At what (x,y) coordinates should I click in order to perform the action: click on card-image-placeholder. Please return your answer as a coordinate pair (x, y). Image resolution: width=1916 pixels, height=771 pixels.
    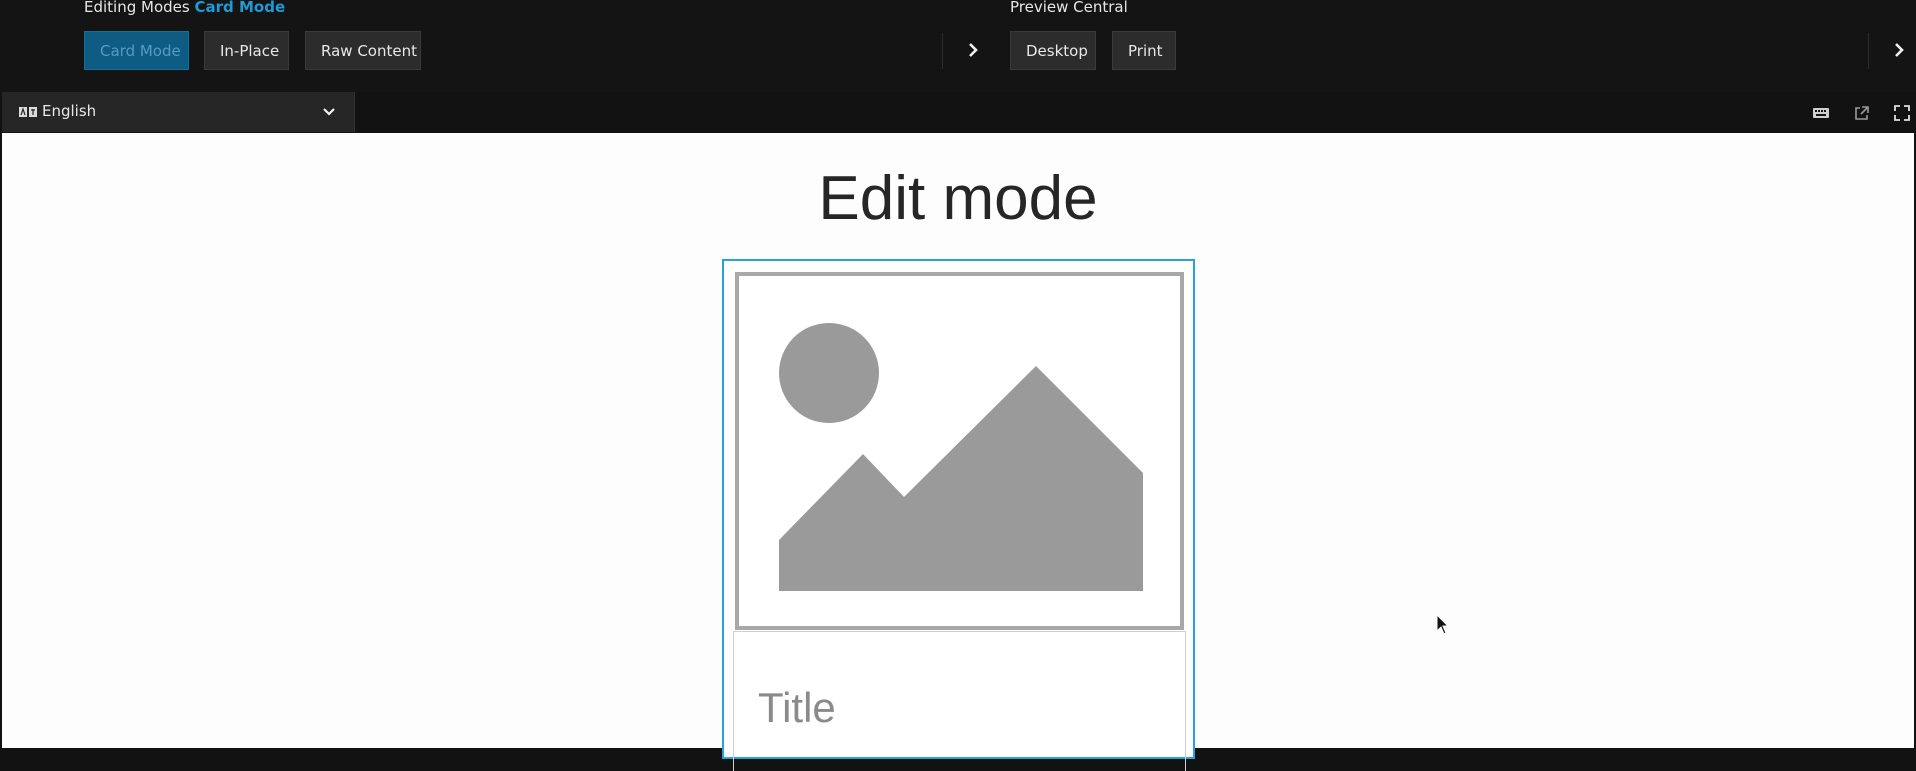
    Looking at the image, I should click on (959, 451).